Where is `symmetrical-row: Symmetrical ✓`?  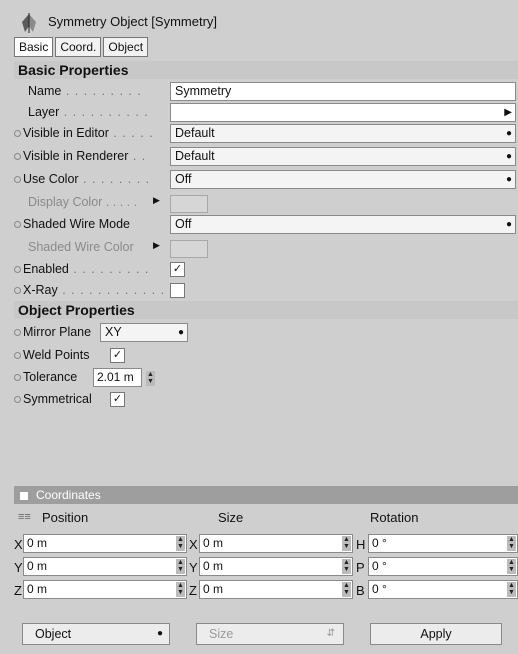 symmetrical-row: Symmetrical ✓ is located at coordinates (266, 400).